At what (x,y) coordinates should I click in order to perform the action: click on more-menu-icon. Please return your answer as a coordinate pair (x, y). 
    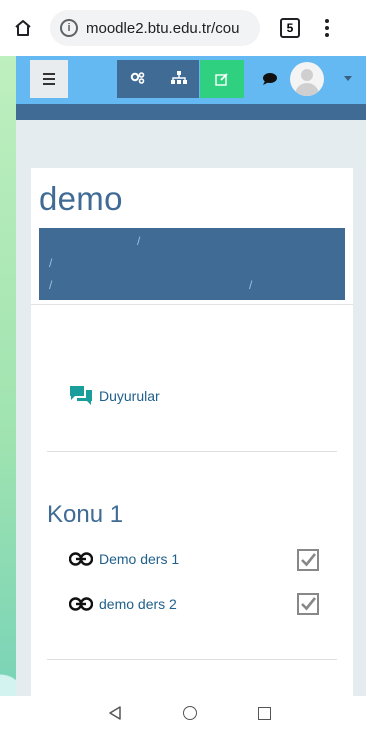
    Looking at the image, I should click on (327, 28).